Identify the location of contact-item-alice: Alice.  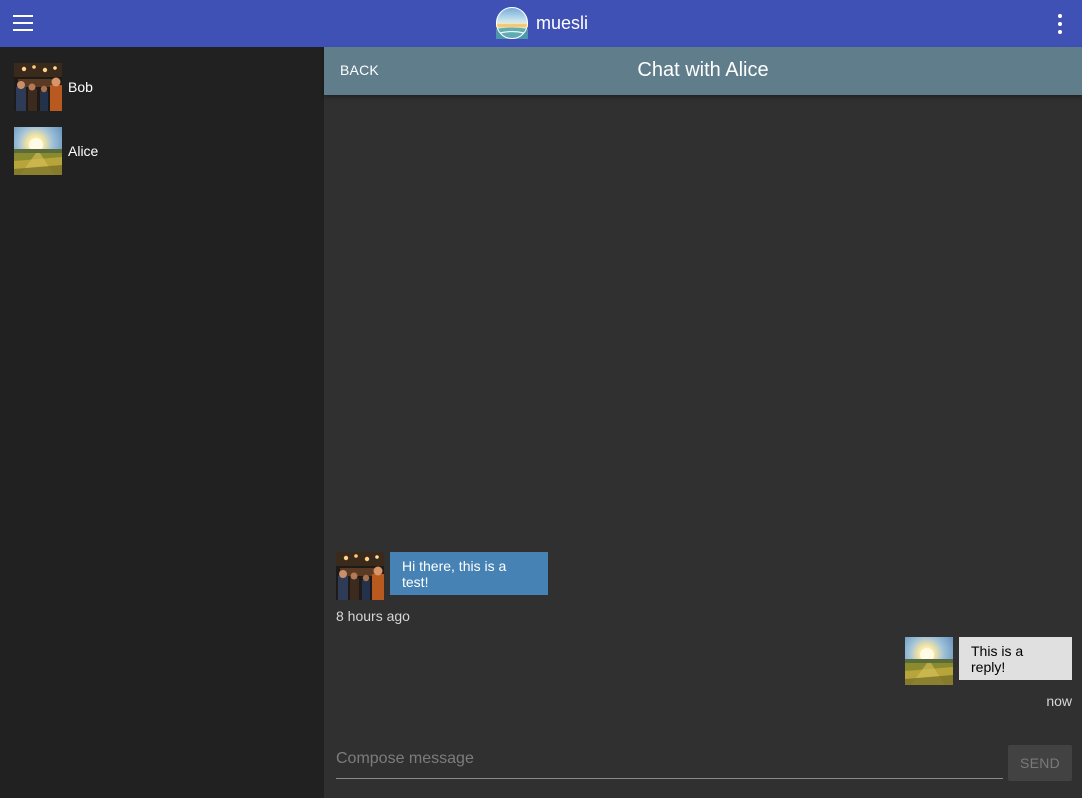
(164, 151).